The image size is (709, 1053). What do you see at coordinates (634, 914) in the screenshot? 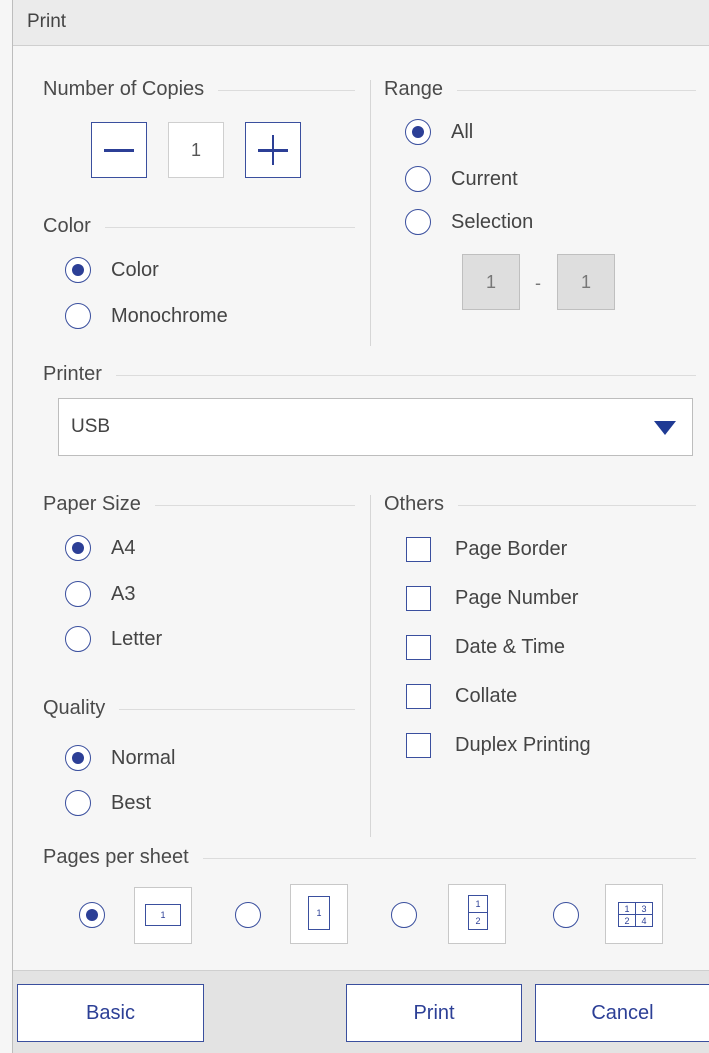
I see `four-pages-icon: 1 3 2 4` at bounding box center [634, 914].